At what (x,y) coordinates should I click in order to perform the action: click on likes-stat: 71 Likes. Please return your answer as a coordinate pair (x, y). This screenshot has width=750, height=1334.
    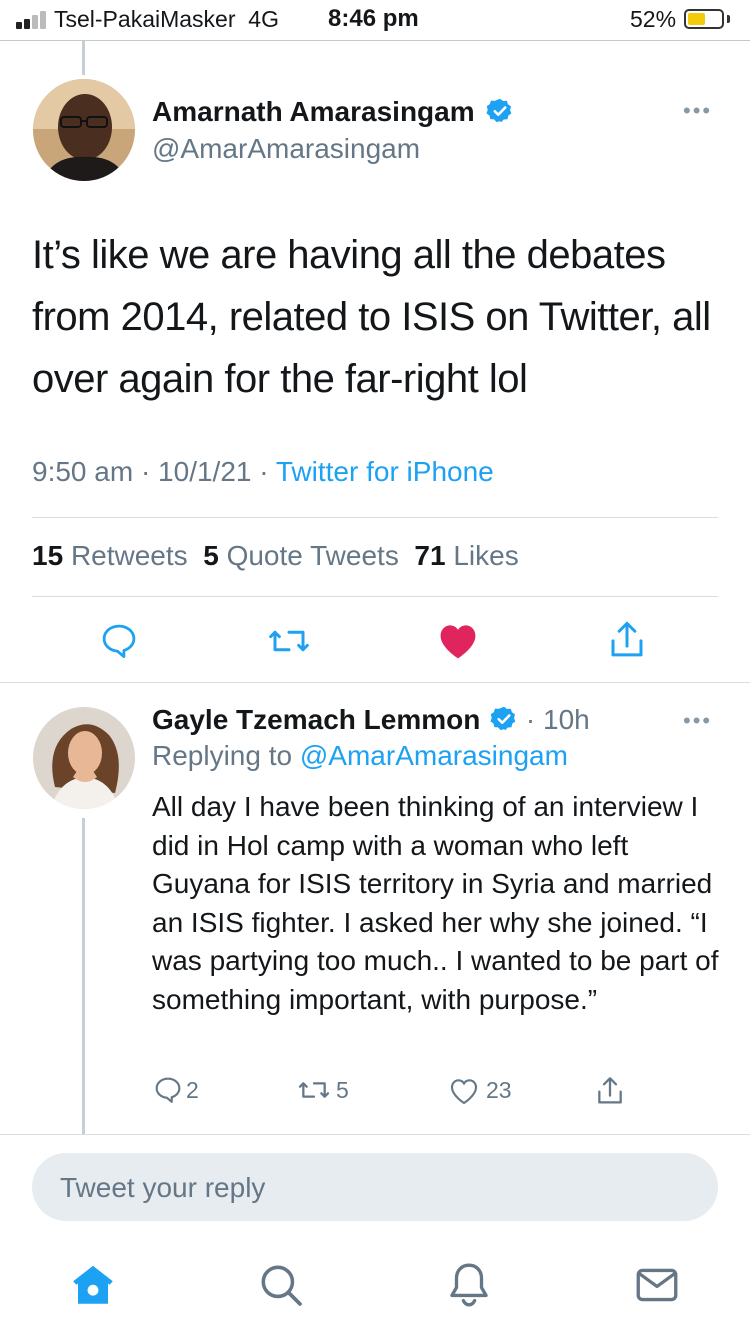
    Looking at the image, I should click on (466, 555).